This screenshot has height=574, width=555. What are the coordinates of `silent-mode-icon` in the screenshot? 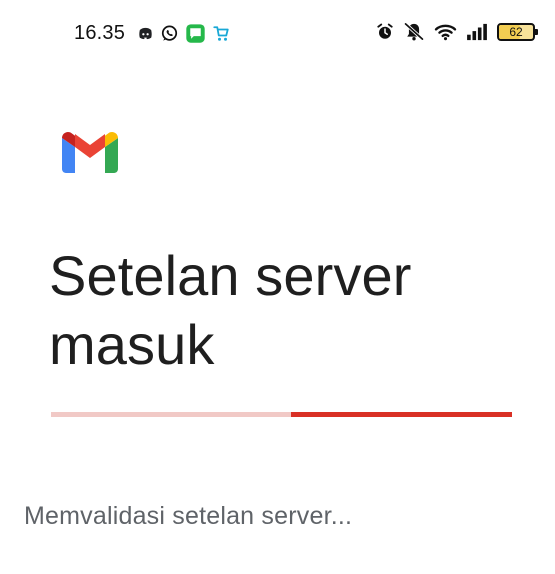 It's located at (414, 31).